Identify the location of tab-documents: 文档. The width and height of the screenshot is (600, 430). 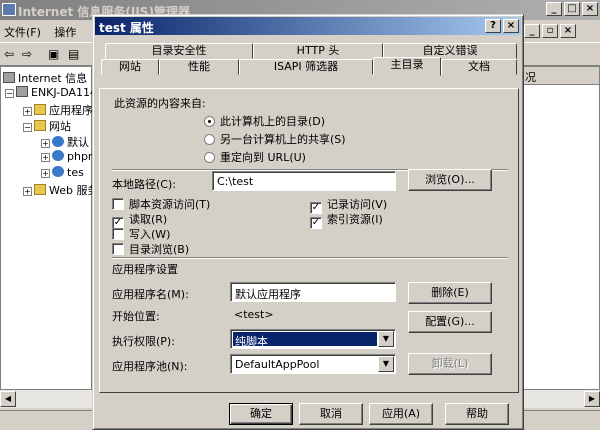
(479, 67).